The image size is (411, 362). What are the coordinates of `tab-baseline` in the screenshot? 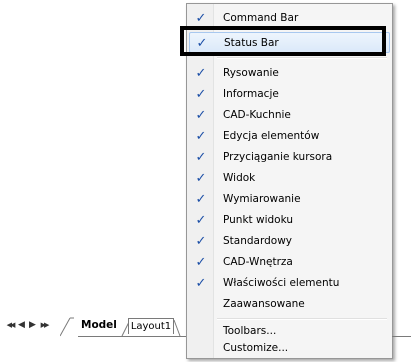 It's located at (132, 336).